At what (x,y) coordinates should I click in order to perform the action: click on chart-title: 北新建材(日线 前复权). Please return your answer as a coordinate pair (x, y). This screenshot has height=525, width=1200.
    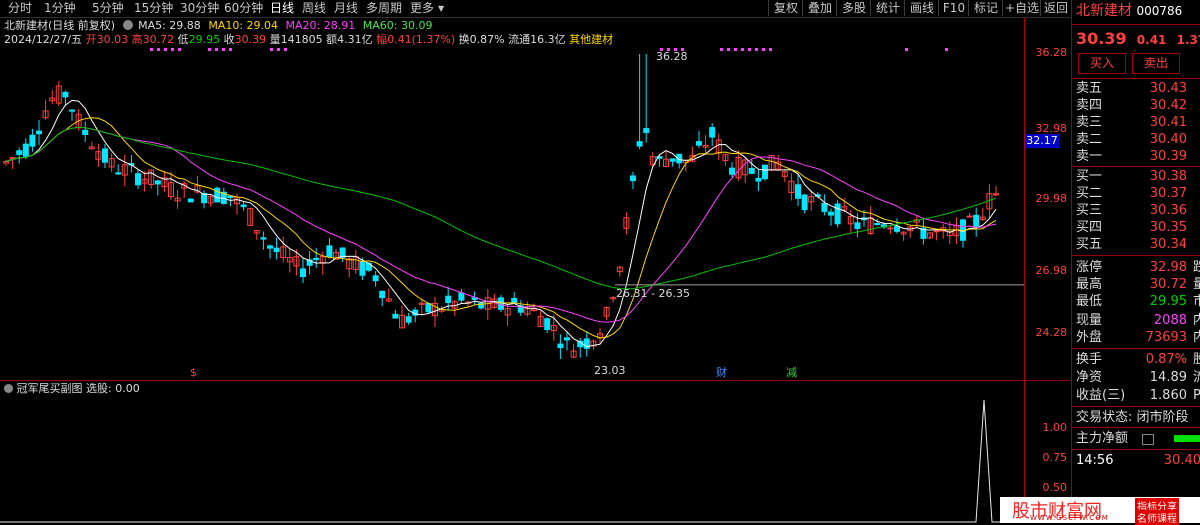
    Looking at the image, I should click on (60, 25).